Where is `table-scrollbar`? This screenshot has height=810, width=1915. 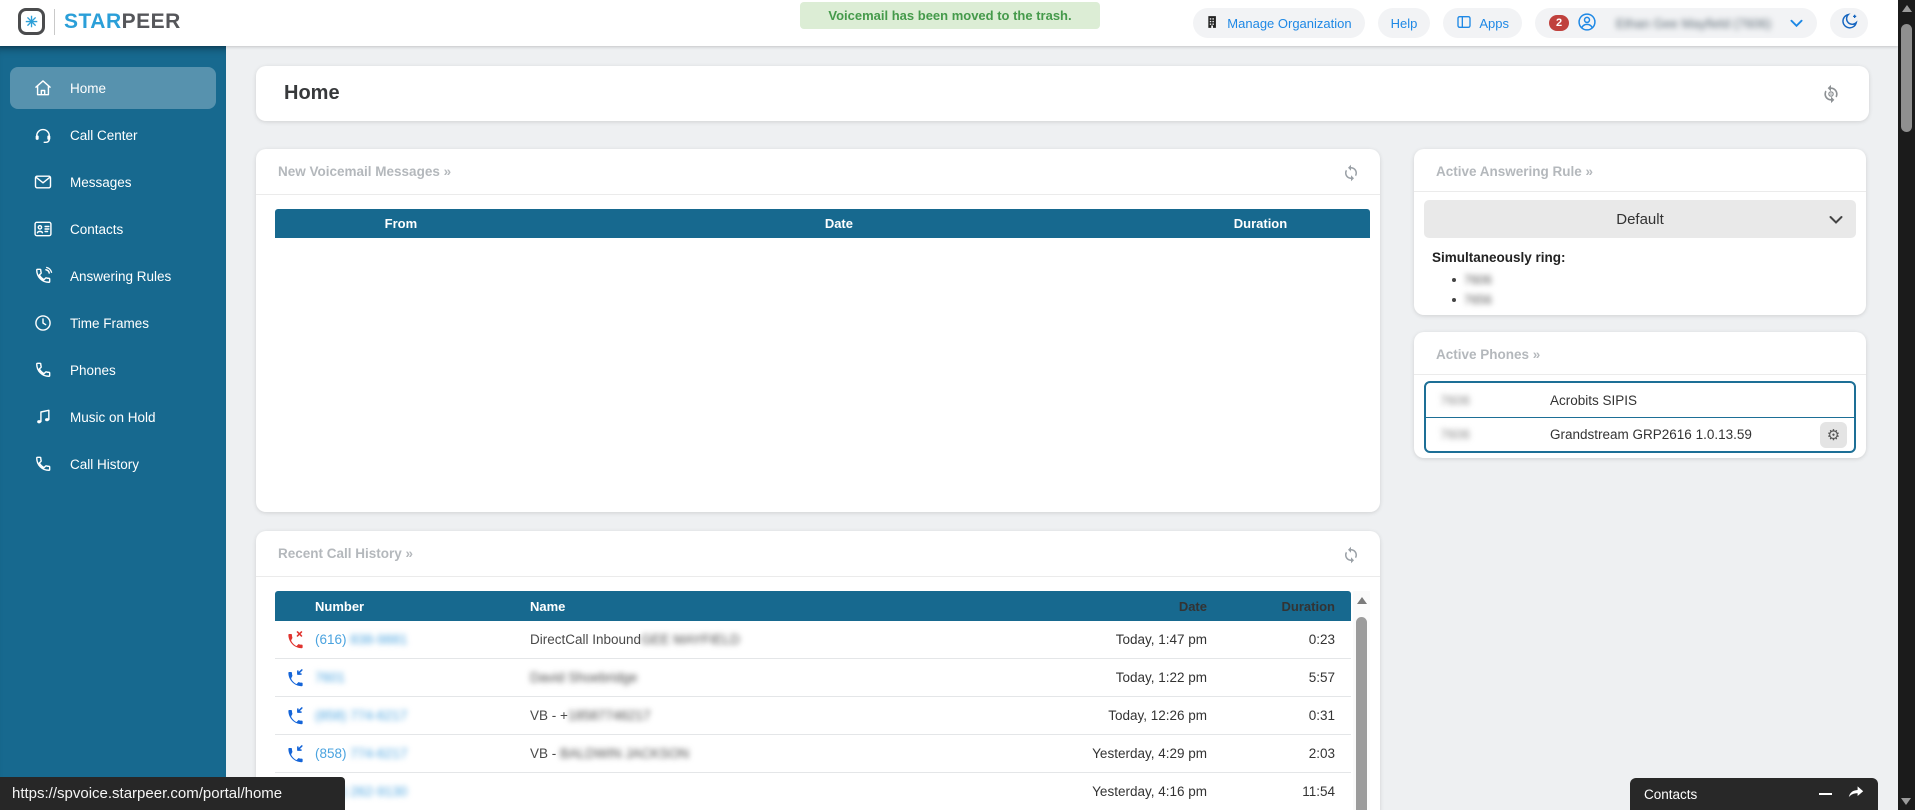
table-scrollbar is located at coordinates (1361, 700).